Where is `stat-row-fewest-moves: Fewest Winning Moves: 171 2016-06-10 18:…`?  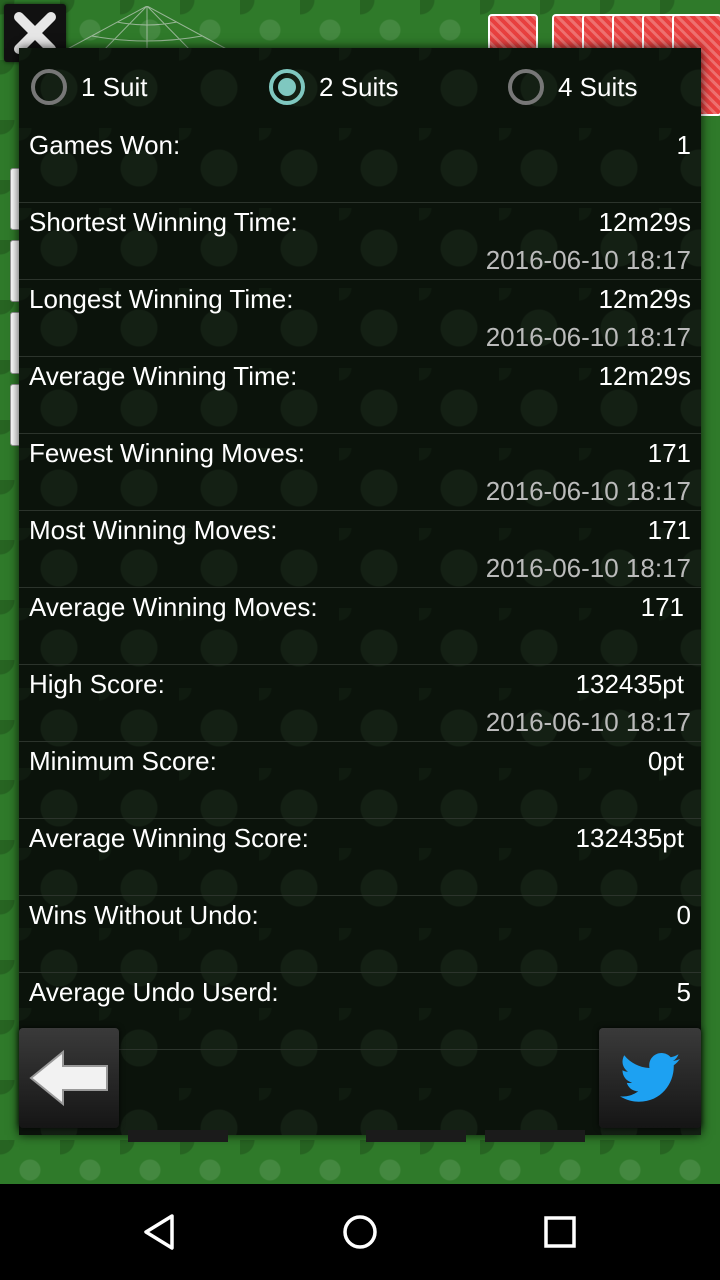
stat-row-fewest-moves: Fewest Winning Moves: 171 2016-06-10 18:… is located at coordinates (360, 472).